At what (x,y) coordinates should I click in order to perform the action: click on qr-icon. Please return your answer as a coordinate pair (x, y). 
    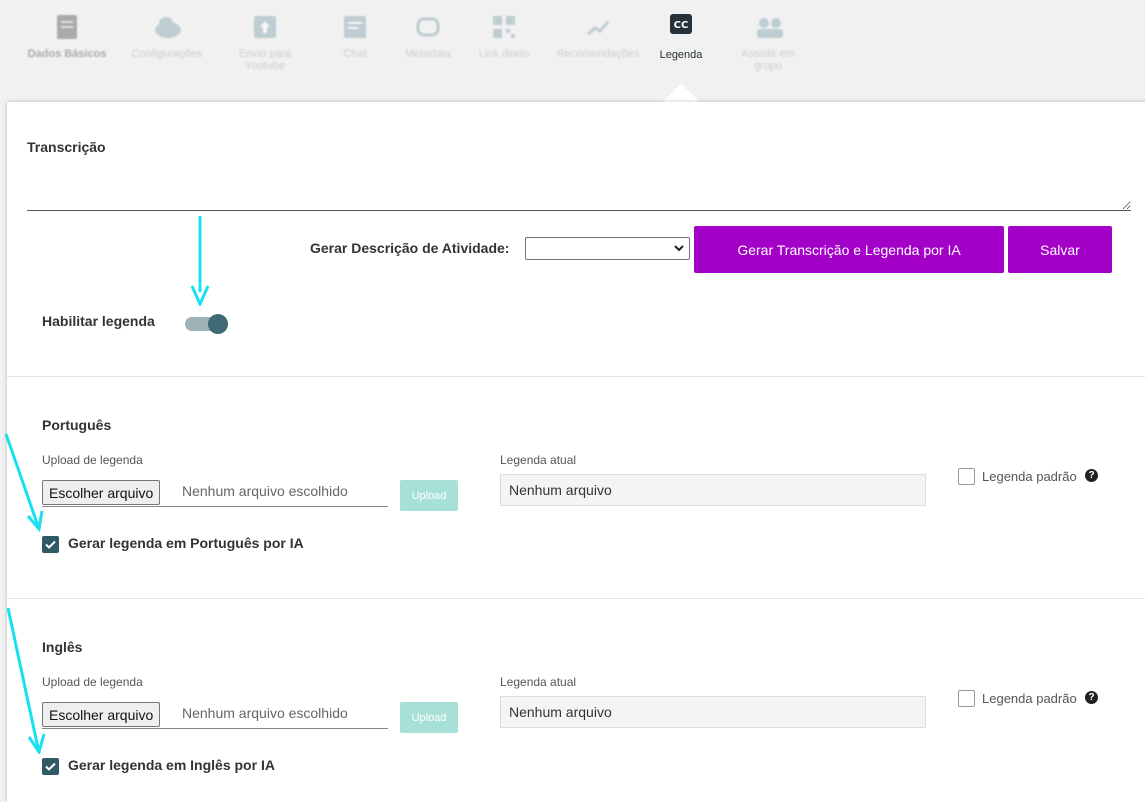
    Looking at the image, I should click on (504, 27).